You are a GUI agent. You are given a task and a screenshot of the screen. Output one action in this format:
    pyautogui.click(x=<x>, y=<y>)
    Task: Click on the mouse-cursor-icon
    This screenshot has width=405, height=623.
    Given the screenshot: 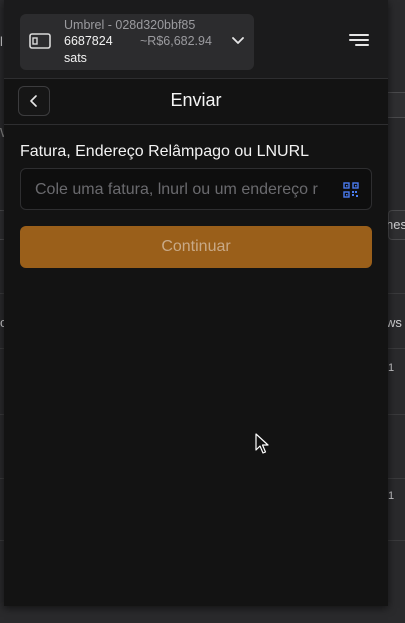 What is the action you would take?
    pyautogui.click(x=262, y=443)
    